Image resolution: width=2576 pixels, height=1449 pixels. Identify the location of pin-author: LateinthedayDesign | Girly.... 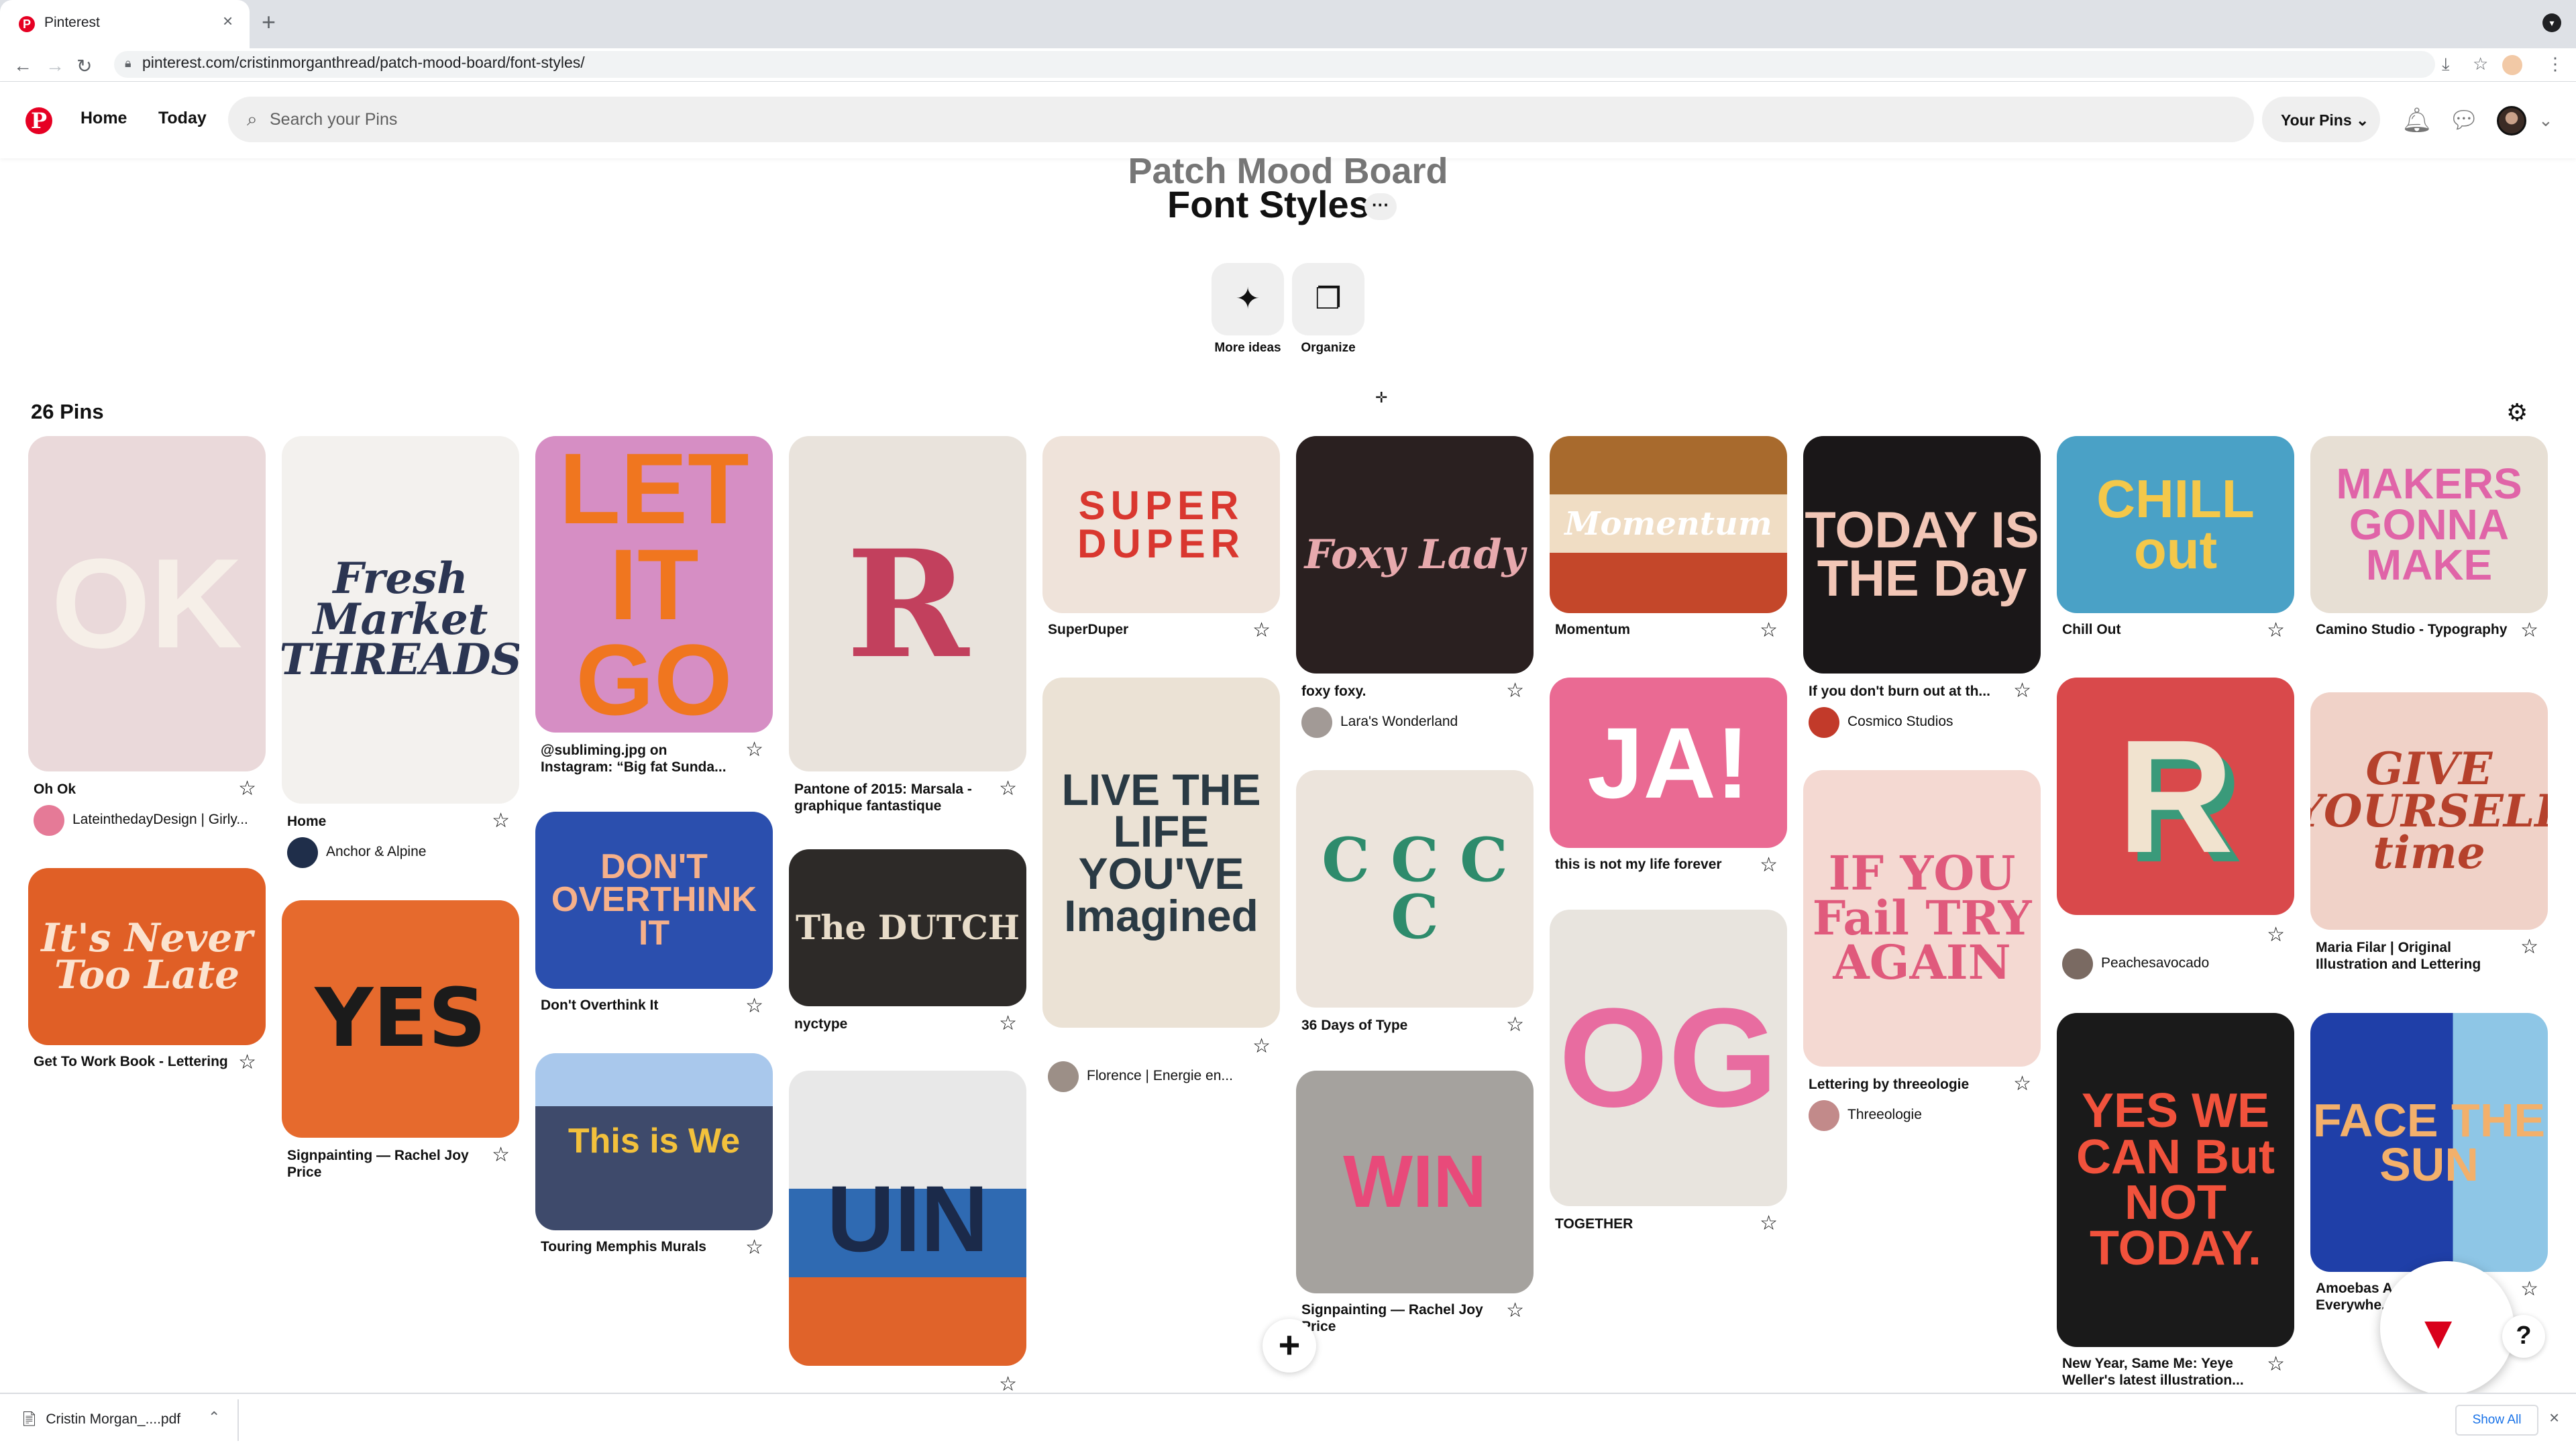
(160, 820).